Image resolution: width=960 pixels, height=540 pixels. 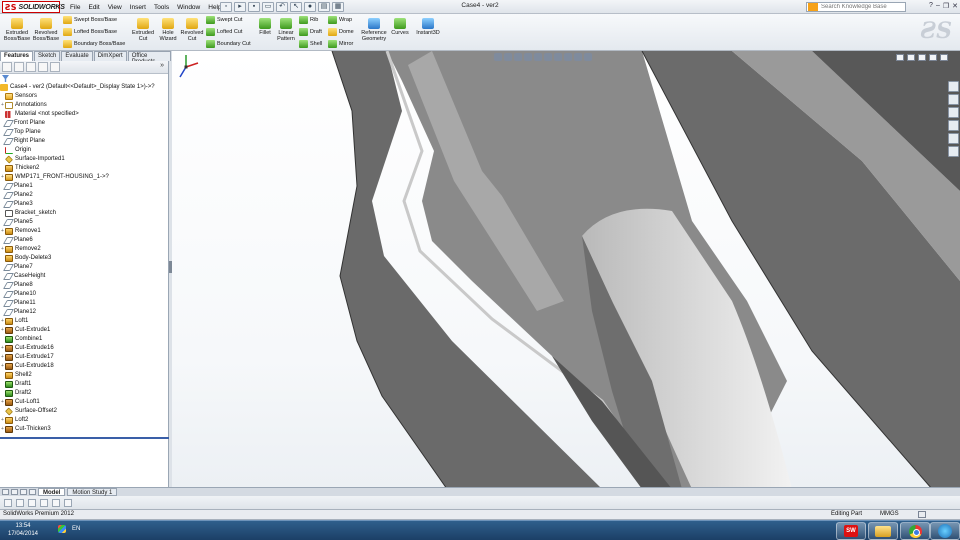 I want to click on tab-nav-last-icon, so click(x=32, y=492).